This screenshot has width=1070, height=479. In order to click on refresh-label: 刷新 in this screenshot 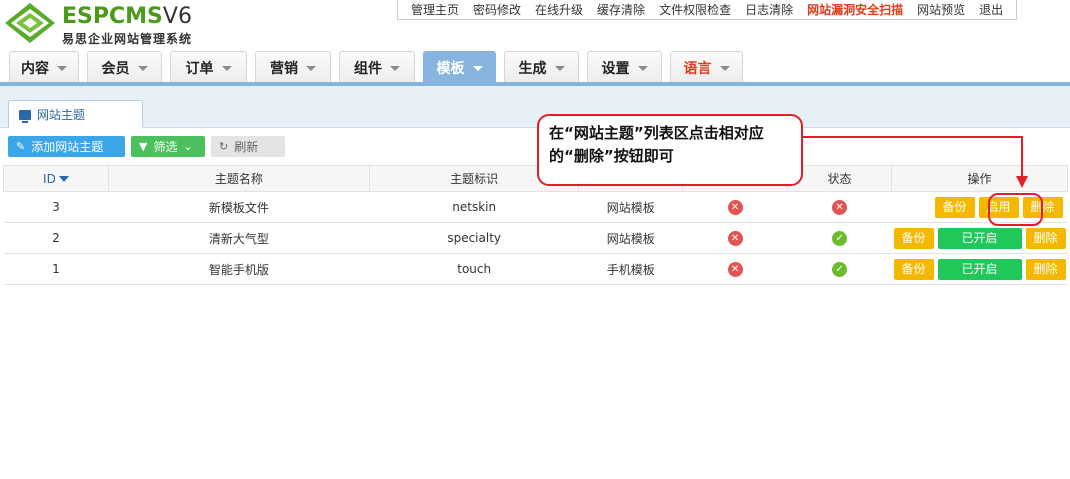, I will do `click(246, 147)`.